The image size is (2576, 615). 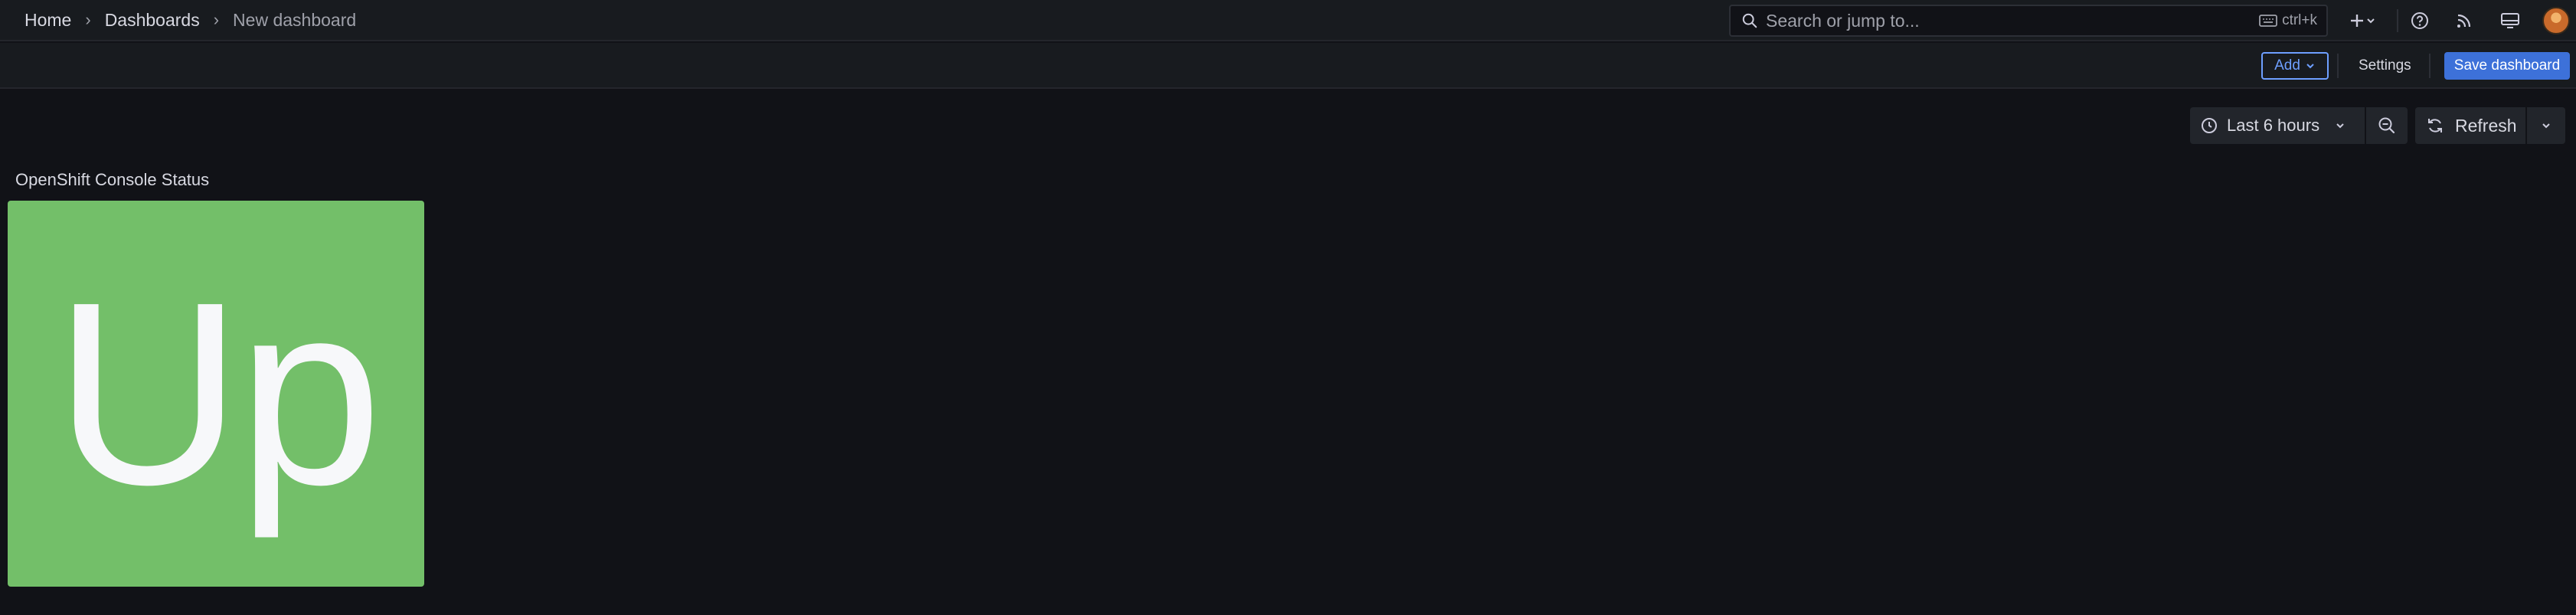 I want to click on user-avatar, so click(x=2556, y=20).